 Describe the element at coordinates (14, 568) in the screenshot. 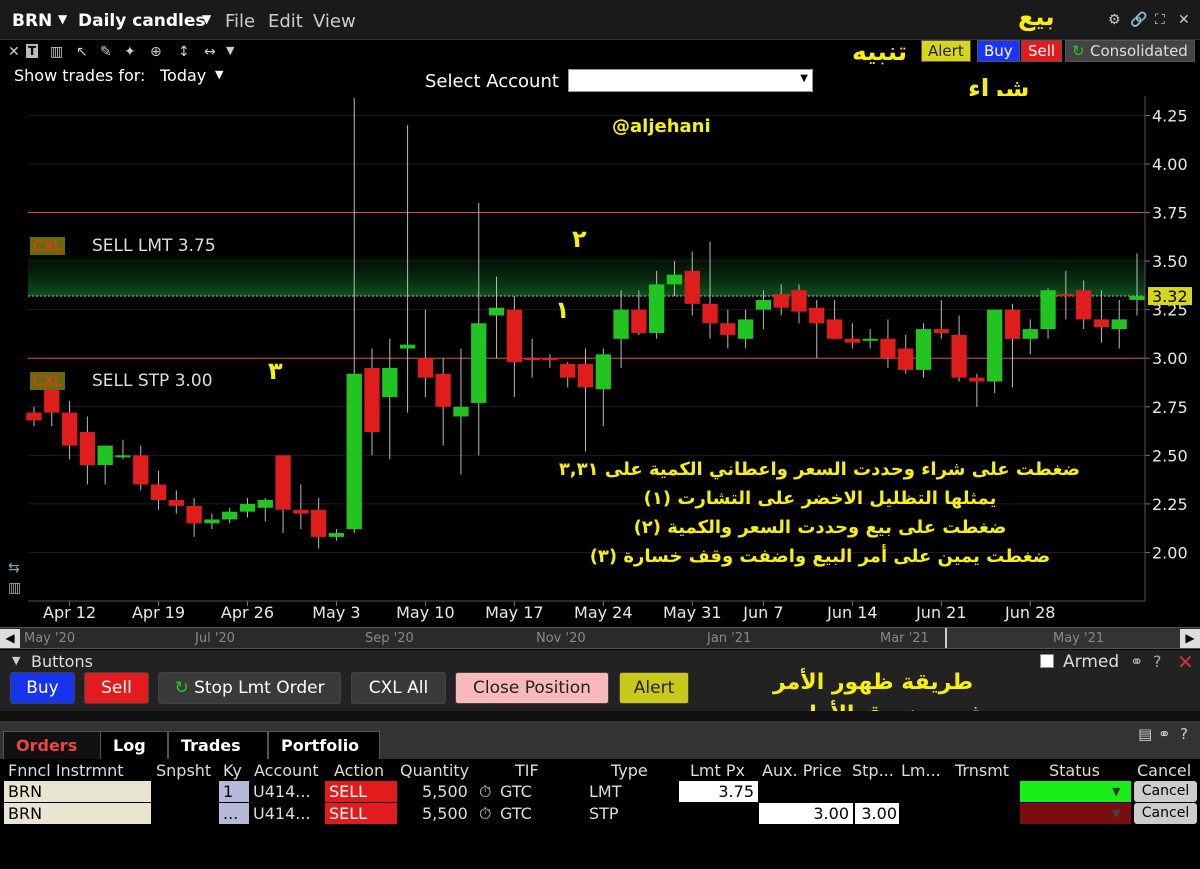

I see `chart-settings-icon: ⇆` at that location.